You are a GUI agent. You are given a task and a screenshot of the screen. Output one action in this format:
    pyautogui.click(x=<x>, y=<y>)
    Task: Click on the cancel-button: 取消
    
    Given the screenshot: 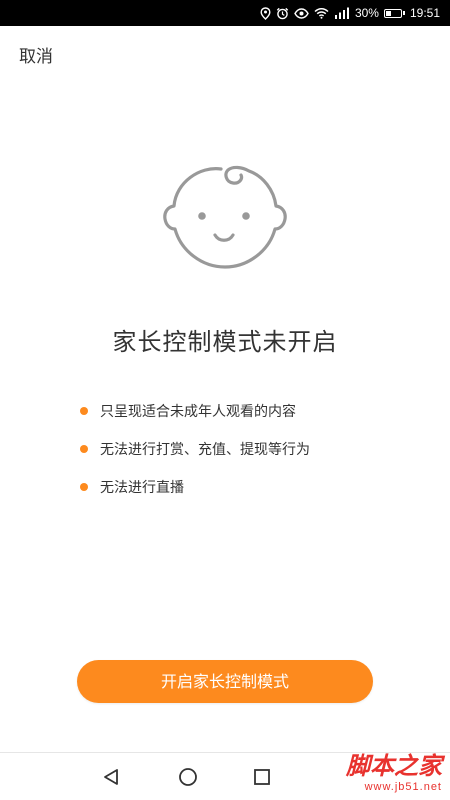 What is the action you would take?
    pyautogui.click(x=36, y=54)
    